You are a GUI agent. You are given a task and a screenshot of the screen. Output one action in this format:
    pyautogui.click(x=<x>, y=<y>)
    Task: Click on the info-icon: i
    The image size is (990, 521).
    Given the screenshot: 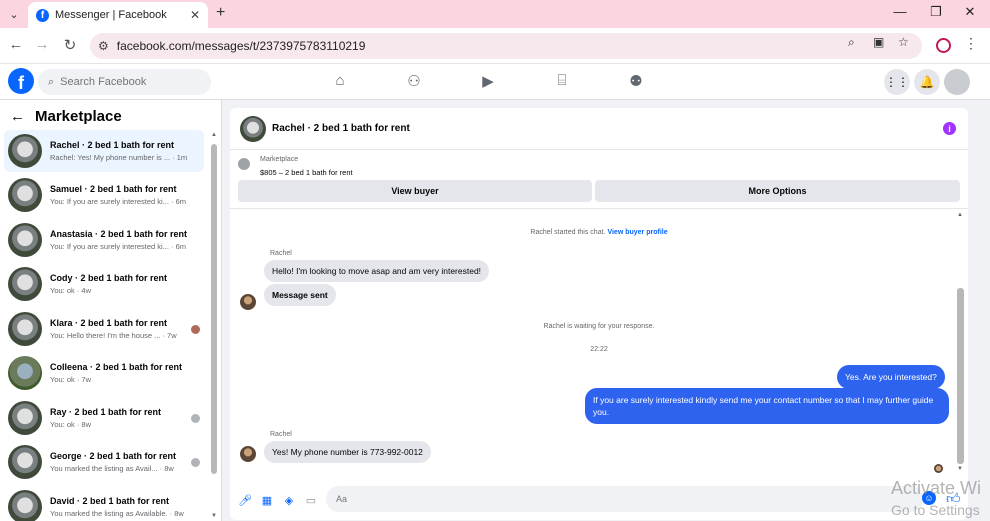 What is the action you would take?
    pyautogui.click(x=949, y=128)
    